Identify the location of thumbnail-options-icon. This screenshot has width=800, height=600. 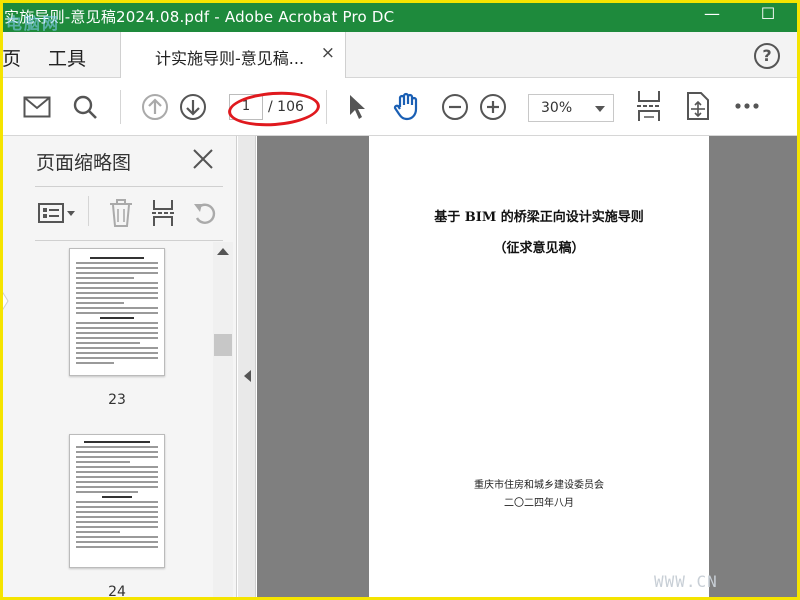
(57, 213).